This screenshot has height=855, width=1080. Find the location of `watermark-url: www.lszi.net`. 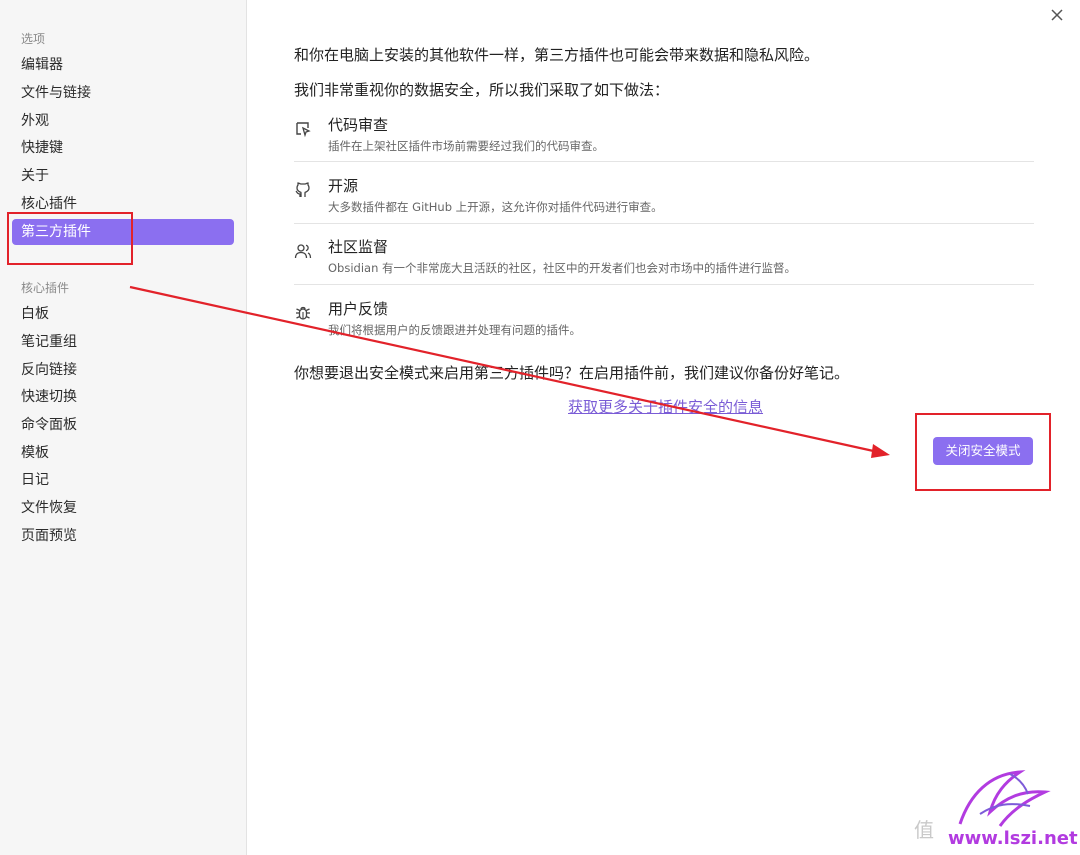

watermark-url: www.lszi.net is located at coordinates (1013, 838).